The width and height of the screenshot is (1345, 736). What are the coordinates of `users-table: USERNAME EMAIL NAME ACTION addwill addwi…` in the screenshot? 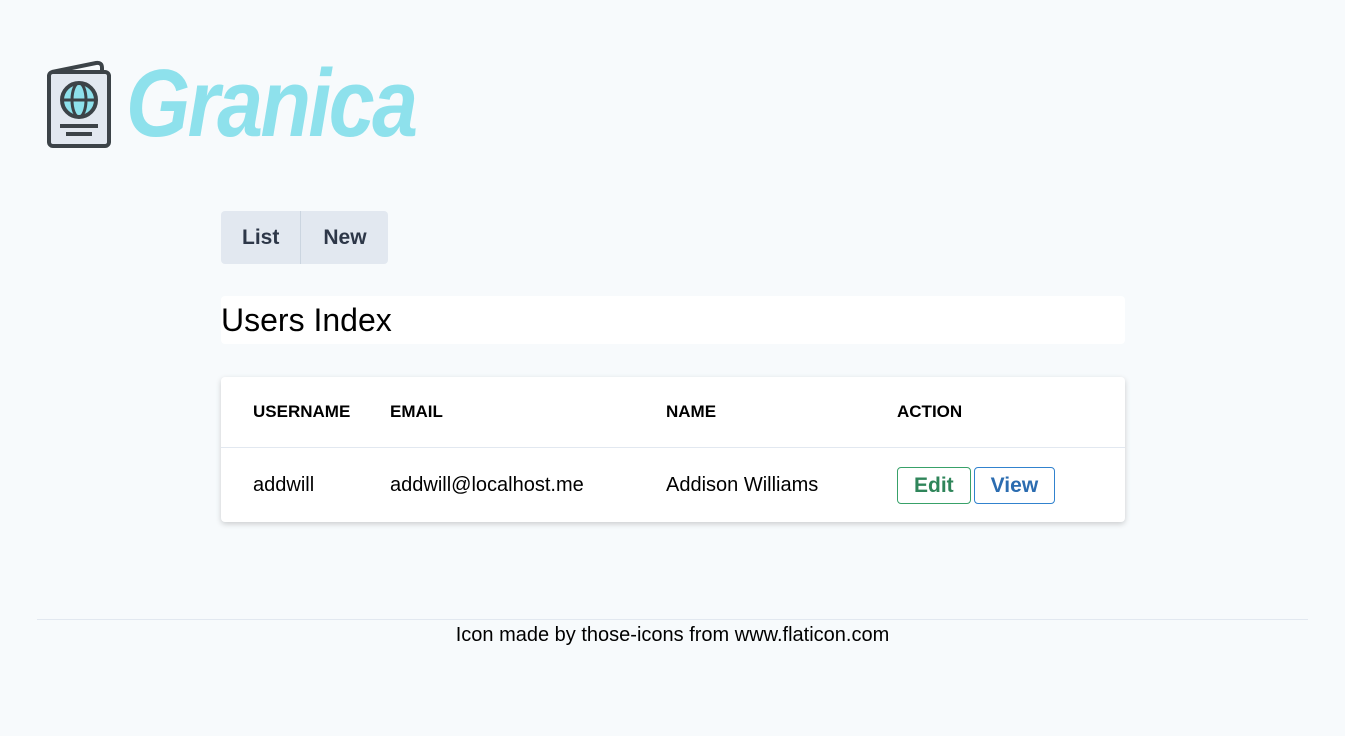 It's located at (673, 449).